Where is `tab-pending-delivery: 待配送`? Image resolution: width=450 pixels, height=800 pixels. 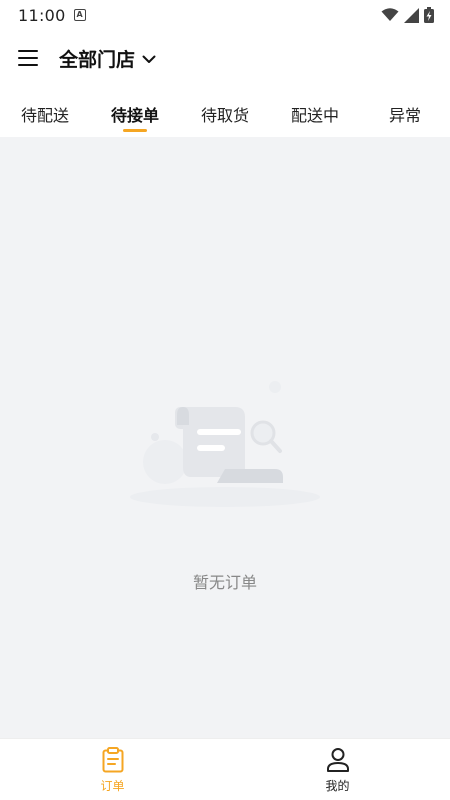
tab-pending-delivery: 待配送 is located at coordinates (45, 113).